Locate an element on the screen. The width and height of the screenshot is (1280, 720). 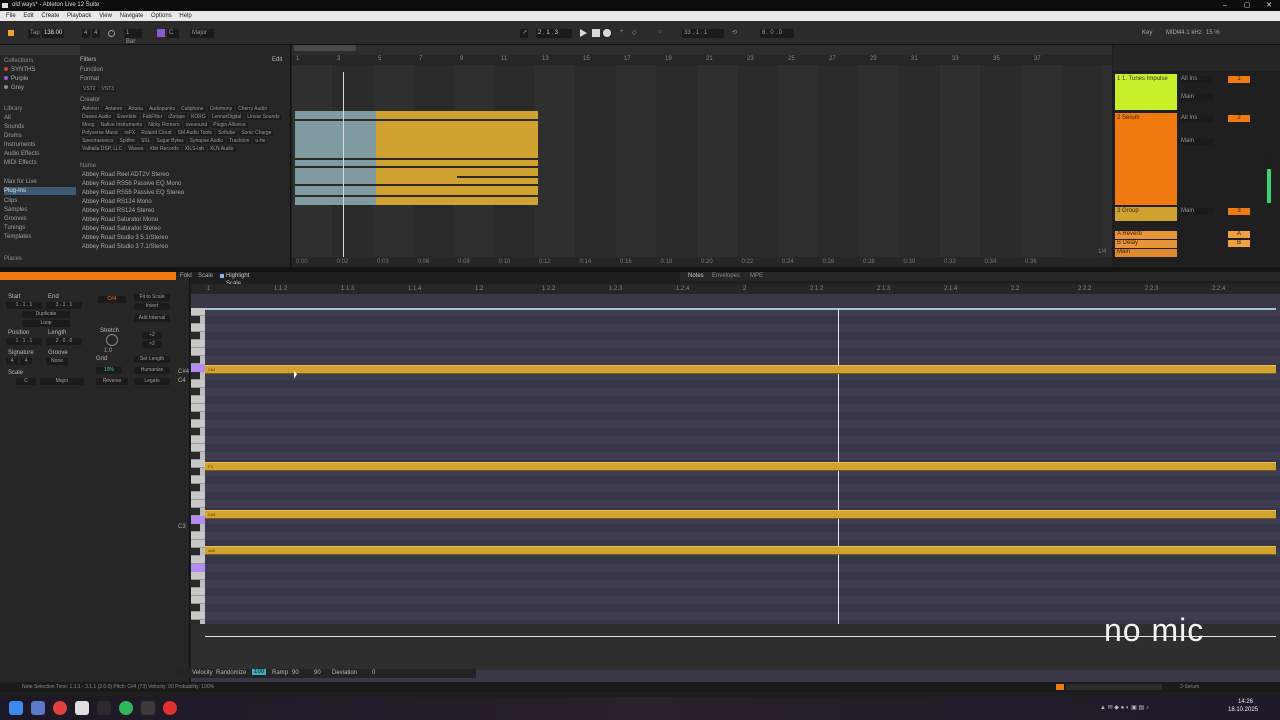
system-tray-icons: ▲ ✉ ◆ ● ◐ ▣ ▤ ♪ is located at coordinates (1150, 708).